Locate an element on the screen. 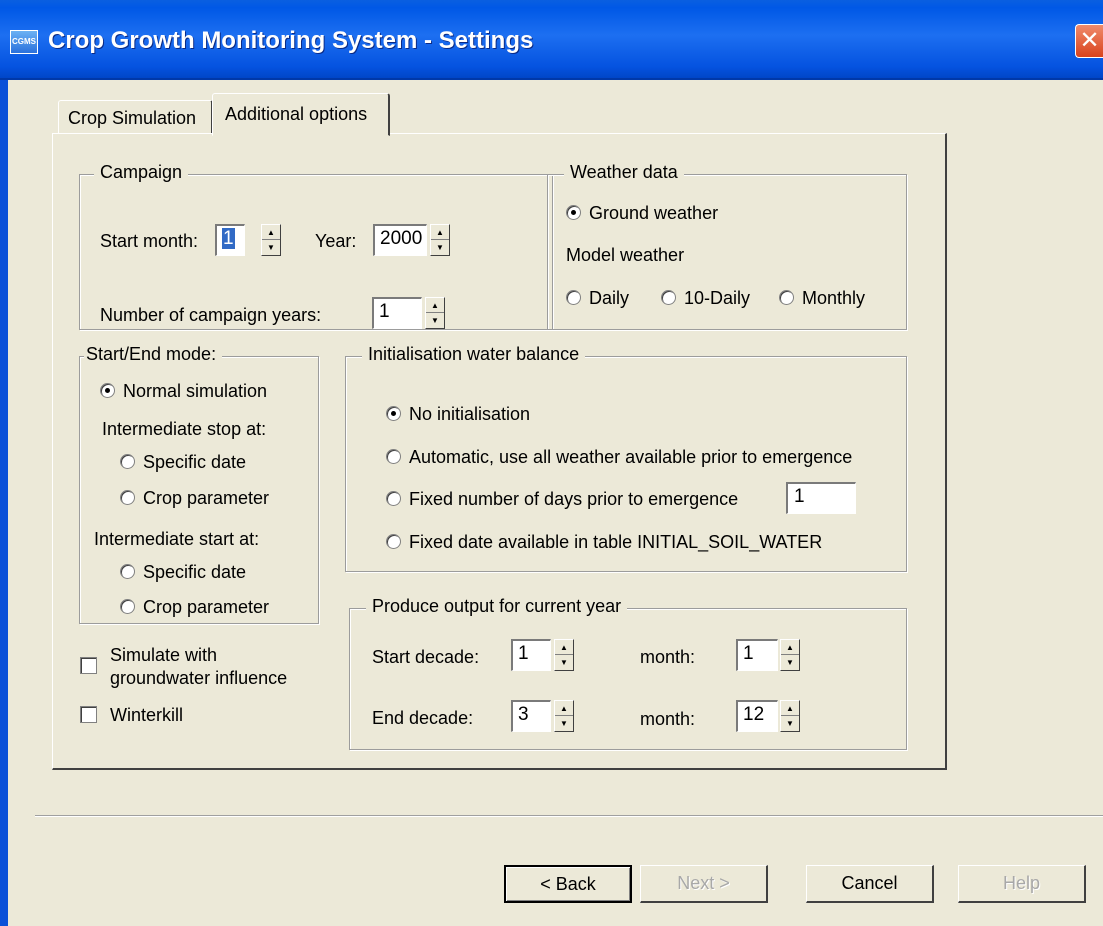 The height and width of the screenshot is (926, 1103). end-decade-input: 3 is located at coordinates (531, 716).